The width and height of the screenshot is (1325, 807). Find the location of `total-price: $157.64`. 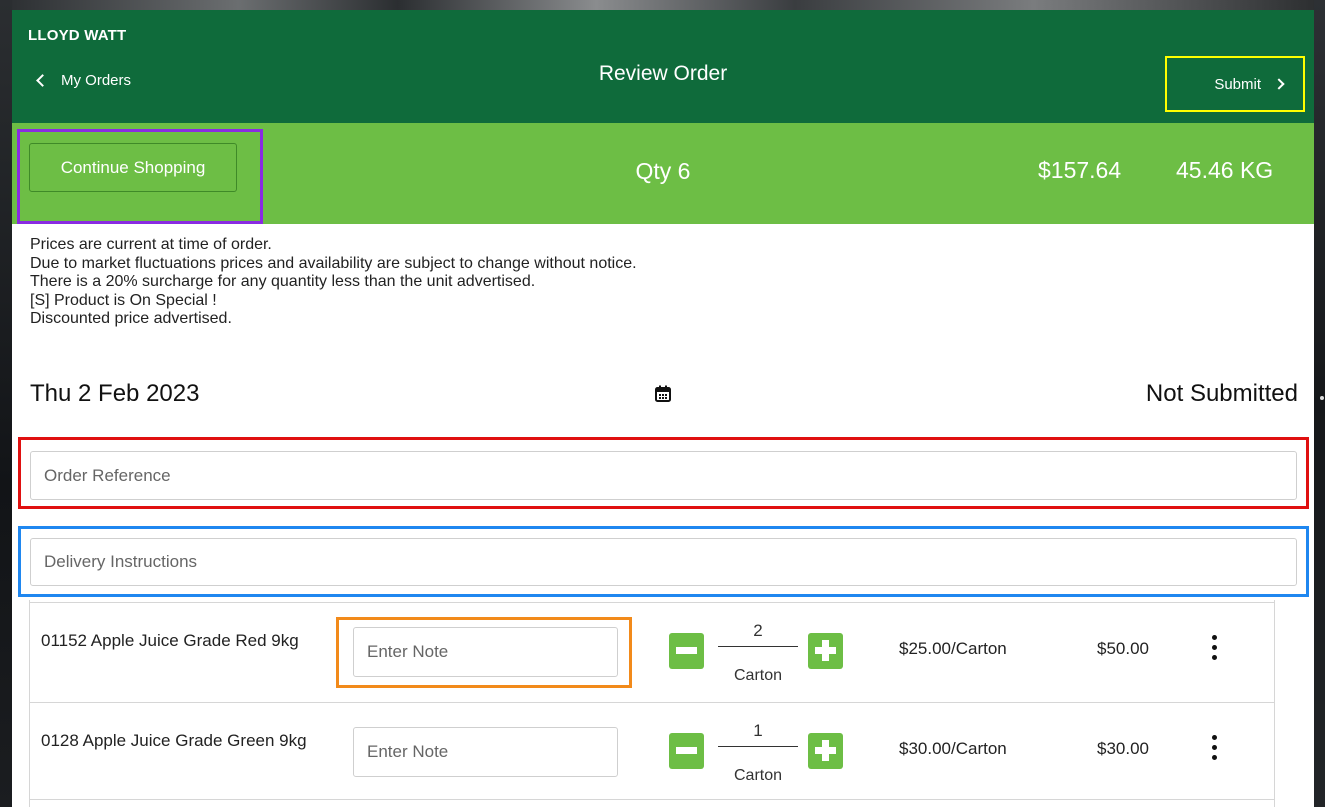

total-price: $157.64 is located at coordinates (1080, 170).